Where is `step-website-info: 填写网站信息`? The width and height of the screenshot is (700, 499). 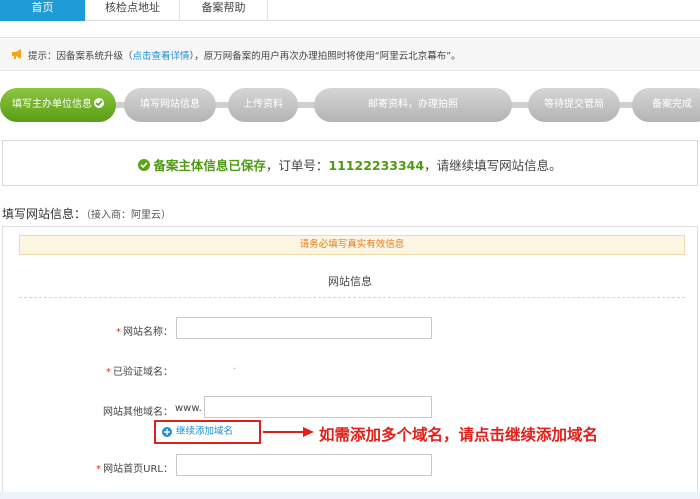 step-website-info: 填写网站信息 is located at coordinates (170, 105).